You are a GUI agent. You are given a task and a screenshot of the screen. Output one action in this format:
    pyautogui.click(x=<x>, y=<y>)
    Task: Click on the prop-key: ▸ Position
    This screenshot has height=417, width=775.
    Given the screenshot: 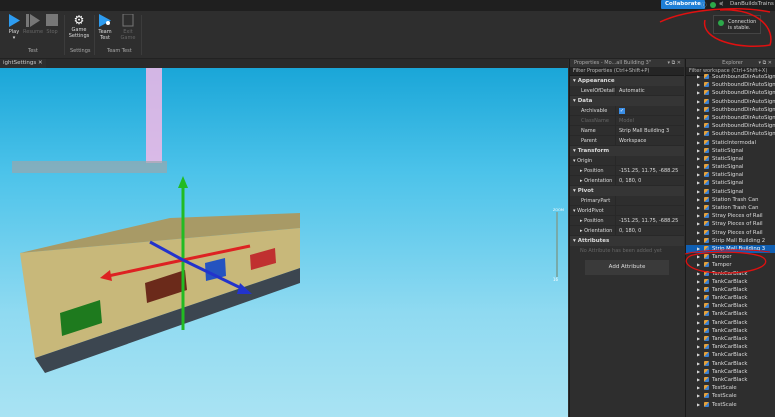 What is the action you would take?
    pyautogui.click(x=593, y=220)
    